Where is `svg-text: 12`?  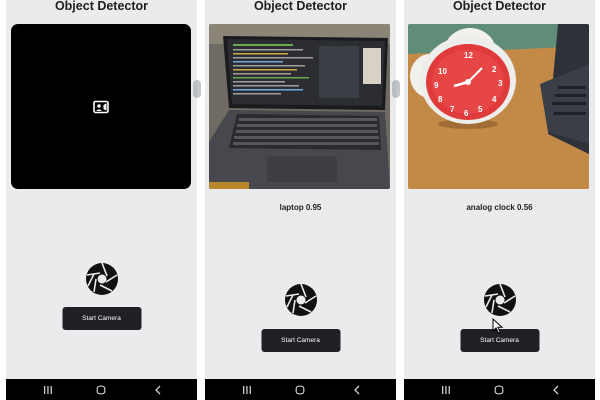
svg-text: 12 is located at coordinates (468, 55).